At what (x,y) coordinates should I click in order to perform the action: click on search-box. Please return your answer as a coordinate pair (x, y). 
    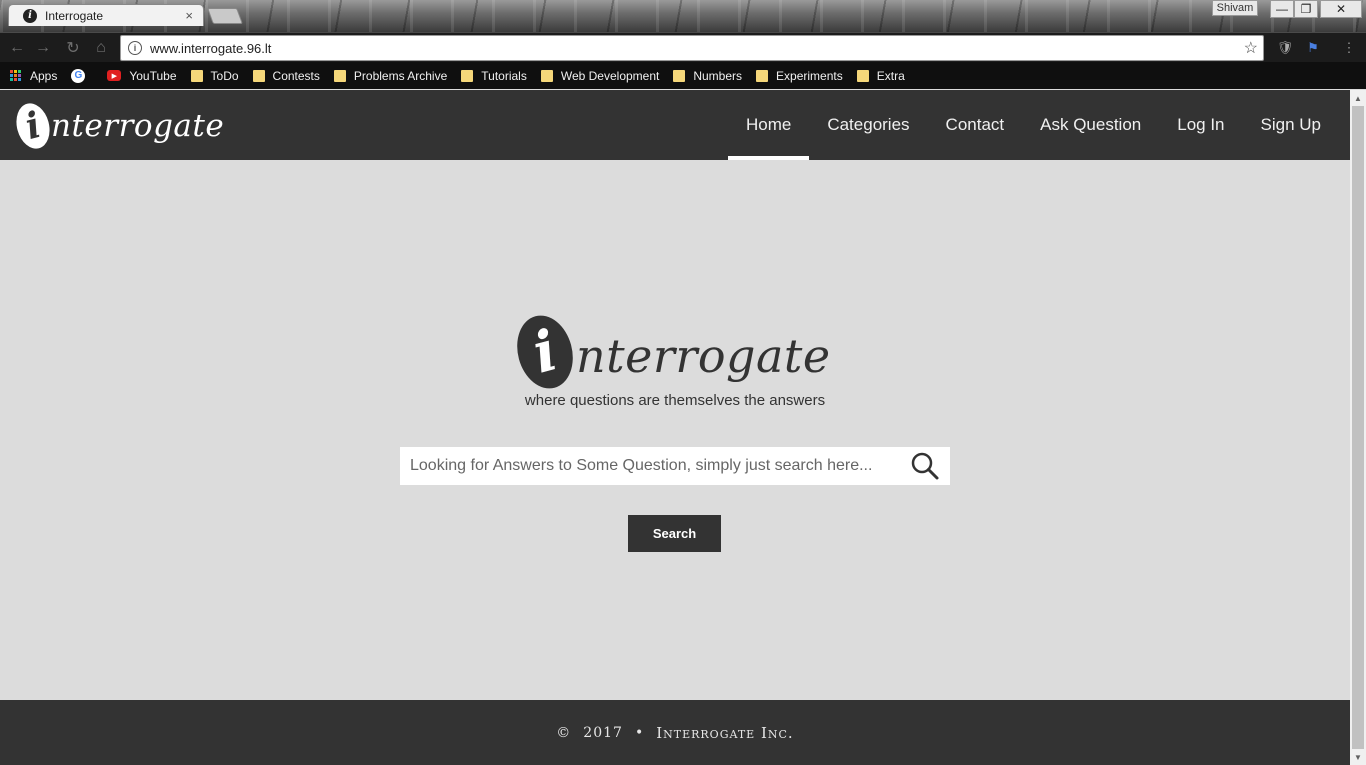
    Looking at the image, I should click on (675, 466).